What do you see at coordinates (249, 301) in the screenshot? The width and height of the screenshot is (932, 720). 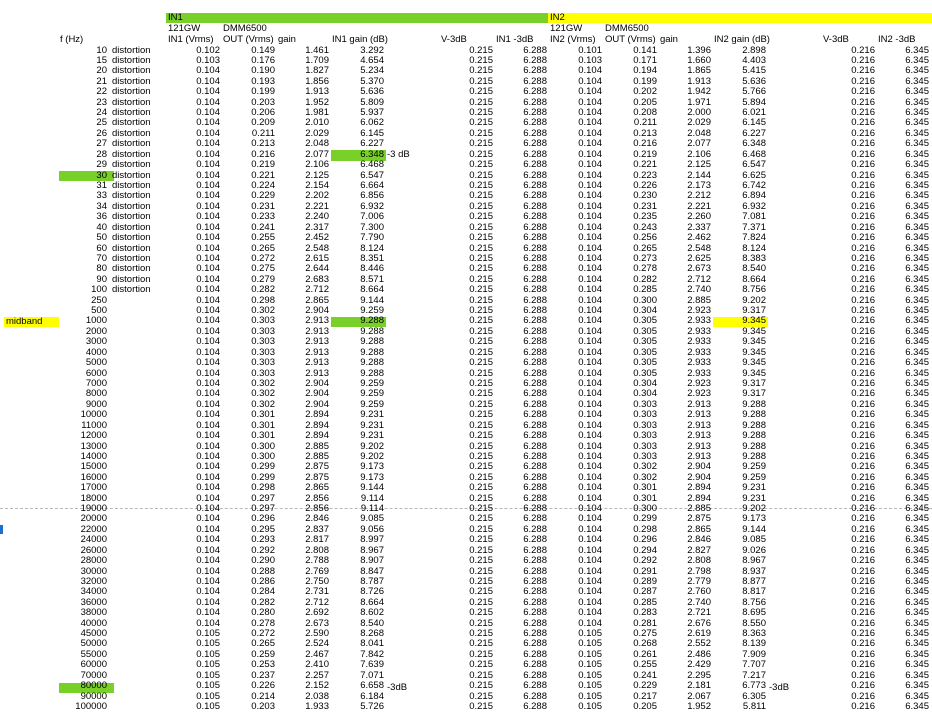 I see `cell-out-vrms: 0.298` at bounding box center [249, 301].